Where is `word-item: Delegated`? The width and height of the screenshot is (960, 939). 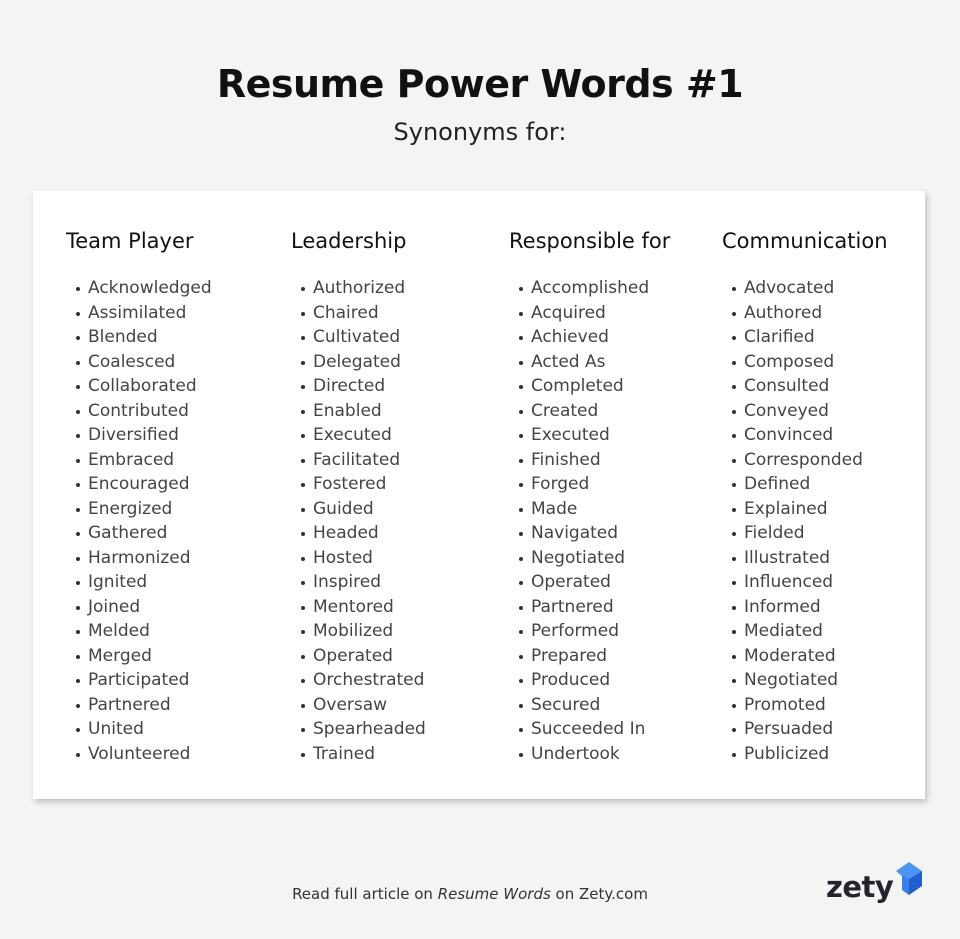
word-item: Delegated is located at coordinates (363, 362).